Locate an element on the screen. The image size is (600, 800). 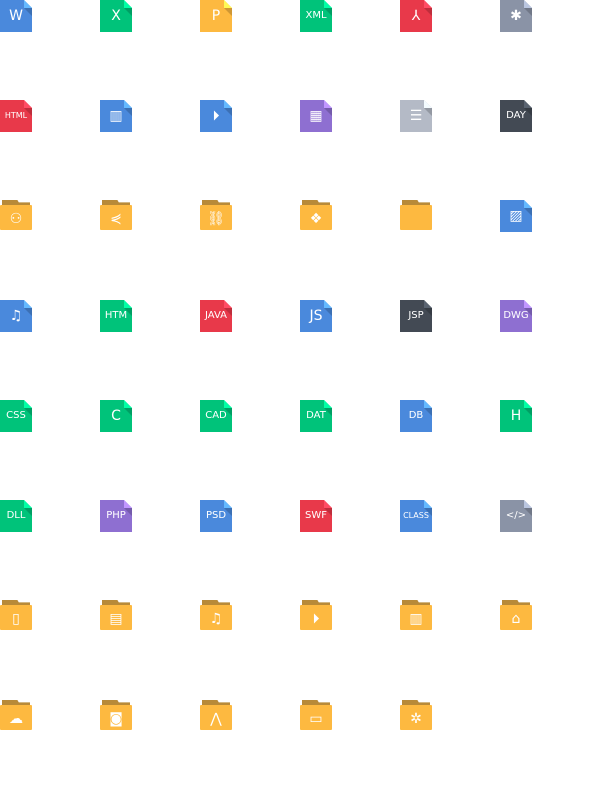
film-icon: ▥ is located at coordinates (116, 116).